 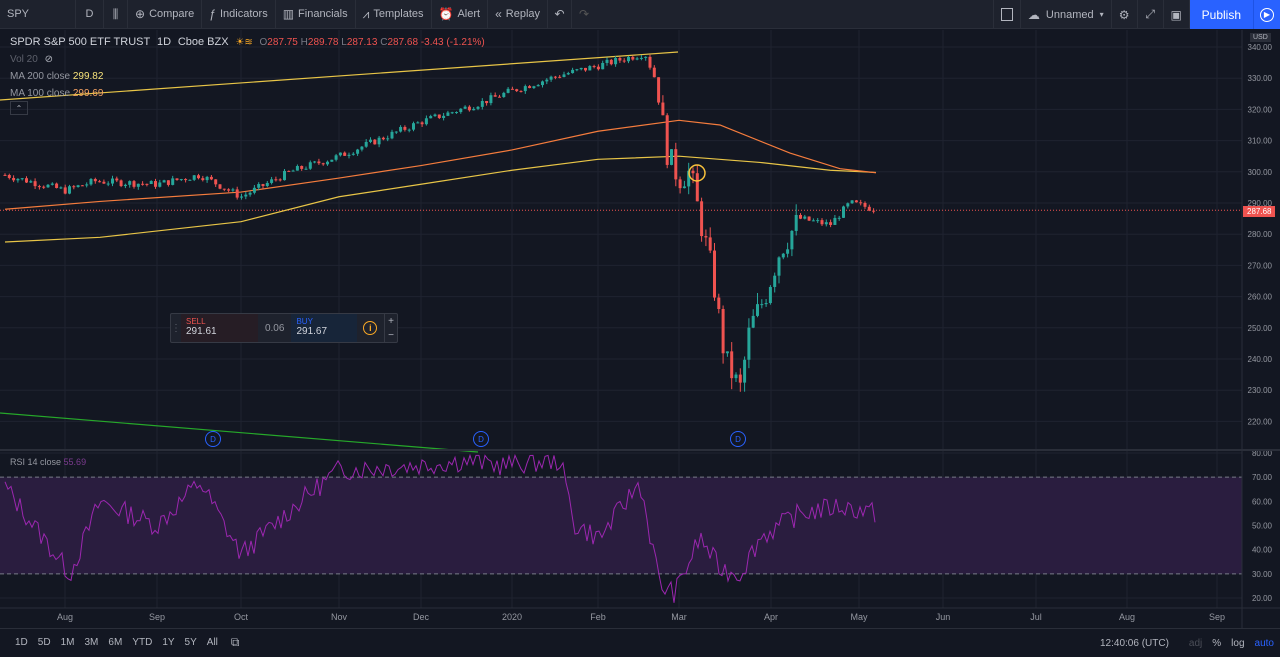 I want to click on redo-button: ↷, so click(x=584, y=14).